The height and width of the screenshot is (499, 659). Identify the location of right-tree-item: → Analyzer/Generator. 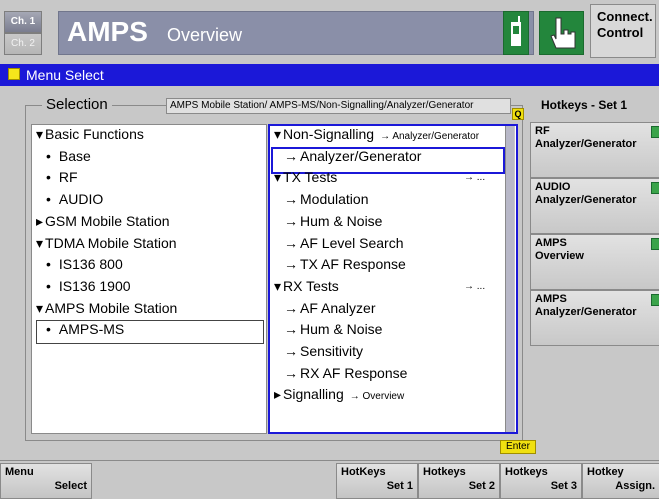
(352, 156).